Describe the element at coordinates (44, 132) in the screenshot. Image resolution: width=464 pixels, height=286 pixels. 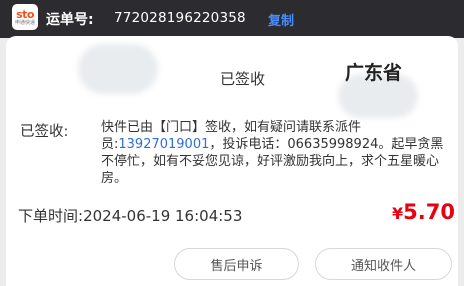
I see `sign-label: 已签收:` at that location.